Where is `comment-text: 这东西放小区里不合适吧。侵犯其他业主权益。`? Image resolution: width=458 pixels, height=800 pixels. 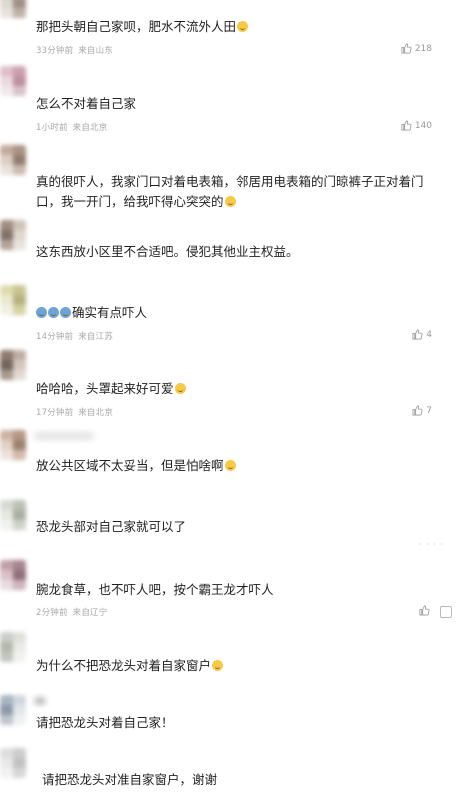 comment-text: 这东西放小区里不合适吧。侵犯其他业主权益。 is located at coordinates (167, 251).